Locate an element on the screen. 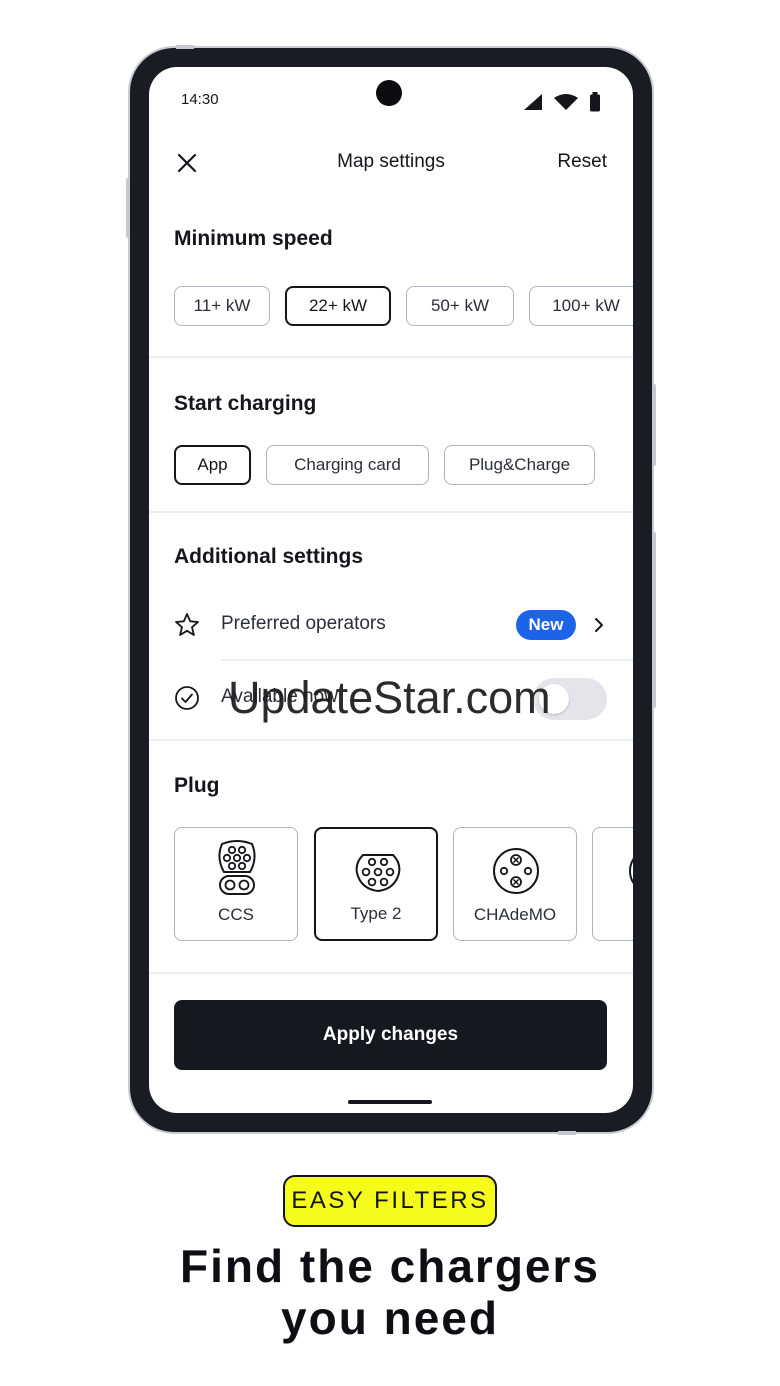  front-camera is located at coordinates (389, 93).